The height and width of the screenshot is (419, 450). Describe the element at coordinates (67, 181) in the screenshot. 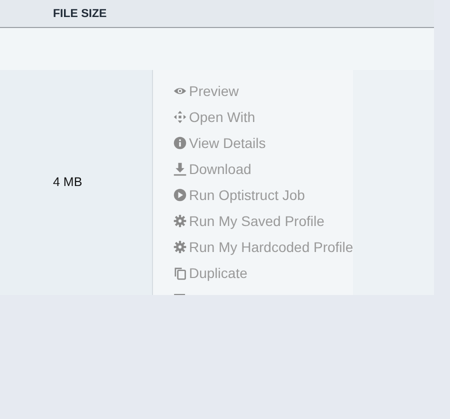

I see `table-cell: 4 MB` at that location.